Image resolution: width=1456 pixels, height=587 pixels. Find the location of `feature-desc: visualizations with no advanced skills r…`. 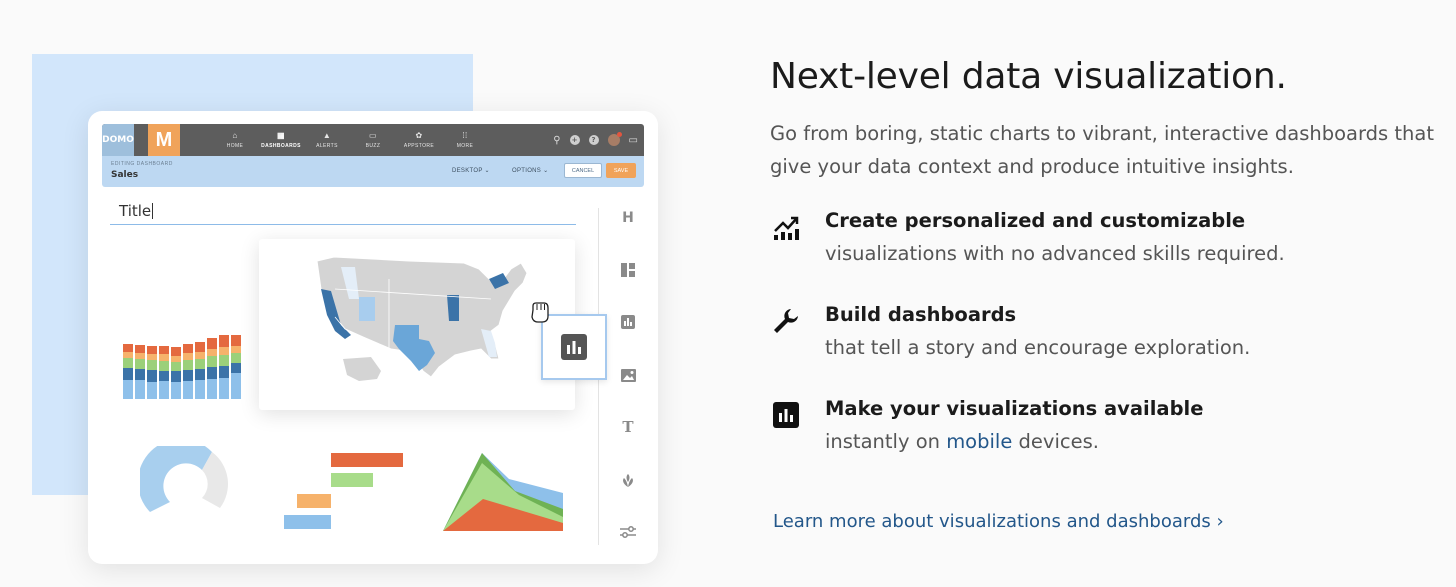

feature-desc: visualizations with no advanced skills r… is located at coordinates (1055, 253).